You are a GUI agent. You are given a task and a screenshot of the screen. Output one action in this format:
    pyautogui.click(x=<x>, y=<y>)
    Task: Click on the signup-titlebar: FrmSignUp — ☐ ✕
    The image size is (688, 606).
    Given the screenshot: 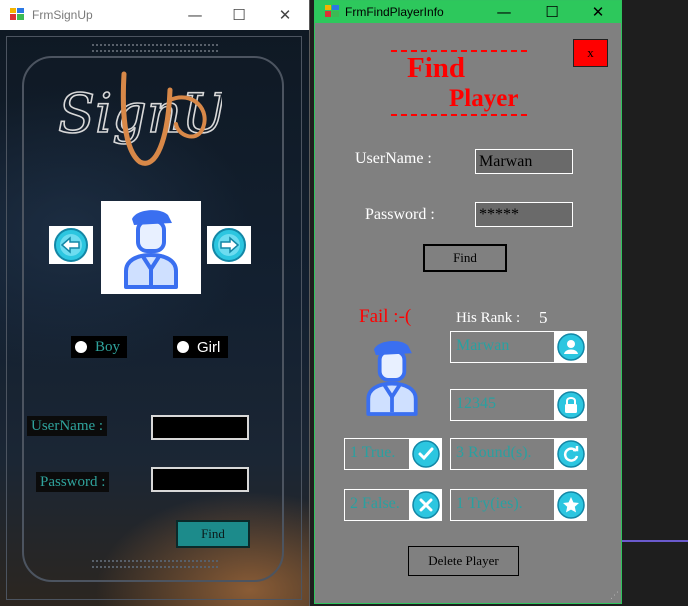 What is the action you would take?
    pyautogui.click(x=154, y=15)
    